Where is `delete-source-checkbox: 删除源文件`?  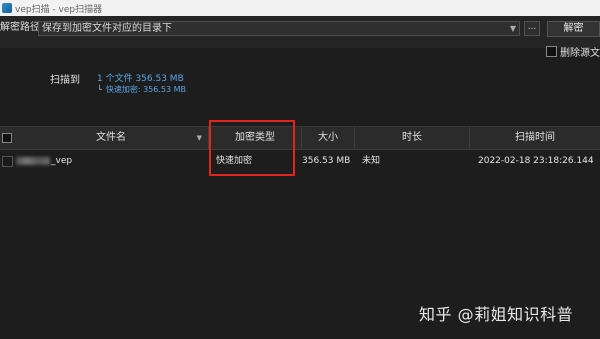
delete-source-checkbox: 删除源文件 is located at coordinates (573, 51).